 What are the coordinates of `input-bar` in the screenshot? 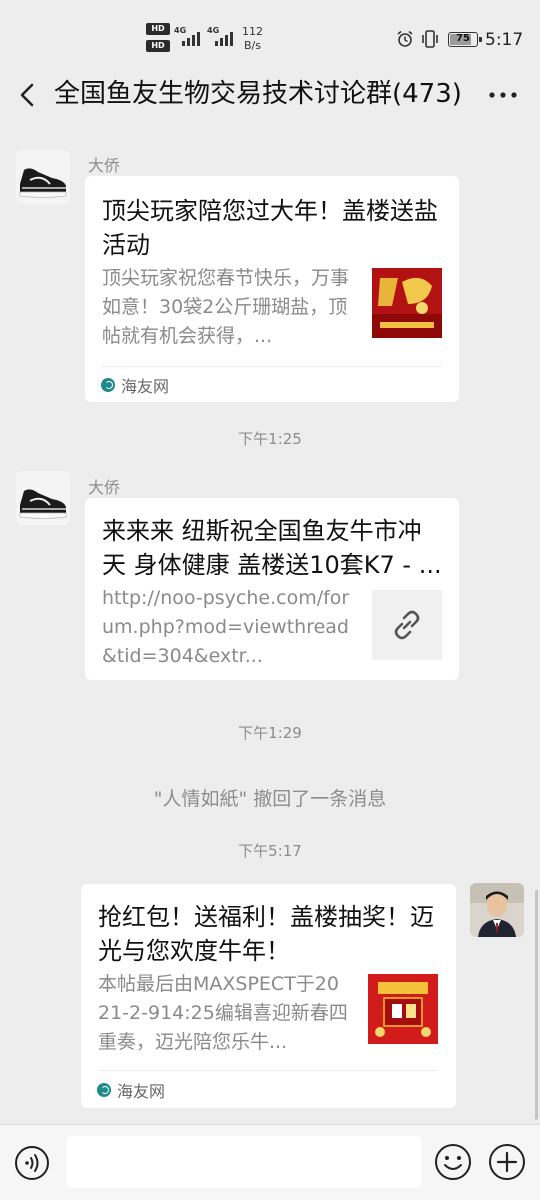 It's located at (270, 1162).